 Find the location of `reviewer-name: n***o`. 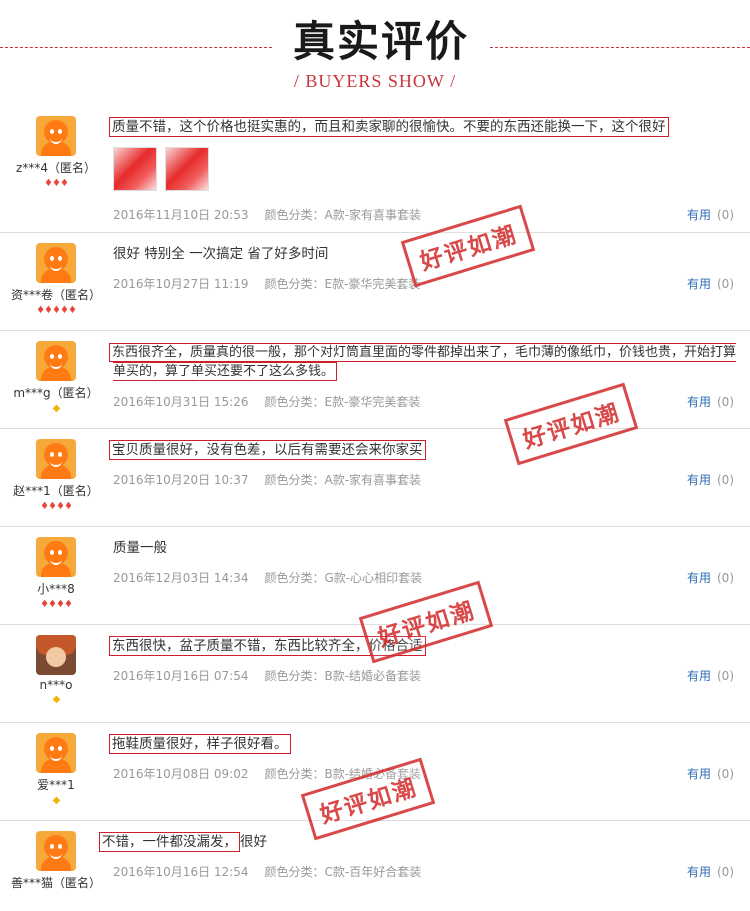

reviewer-name: n***o is located at coordinates (56, 685).